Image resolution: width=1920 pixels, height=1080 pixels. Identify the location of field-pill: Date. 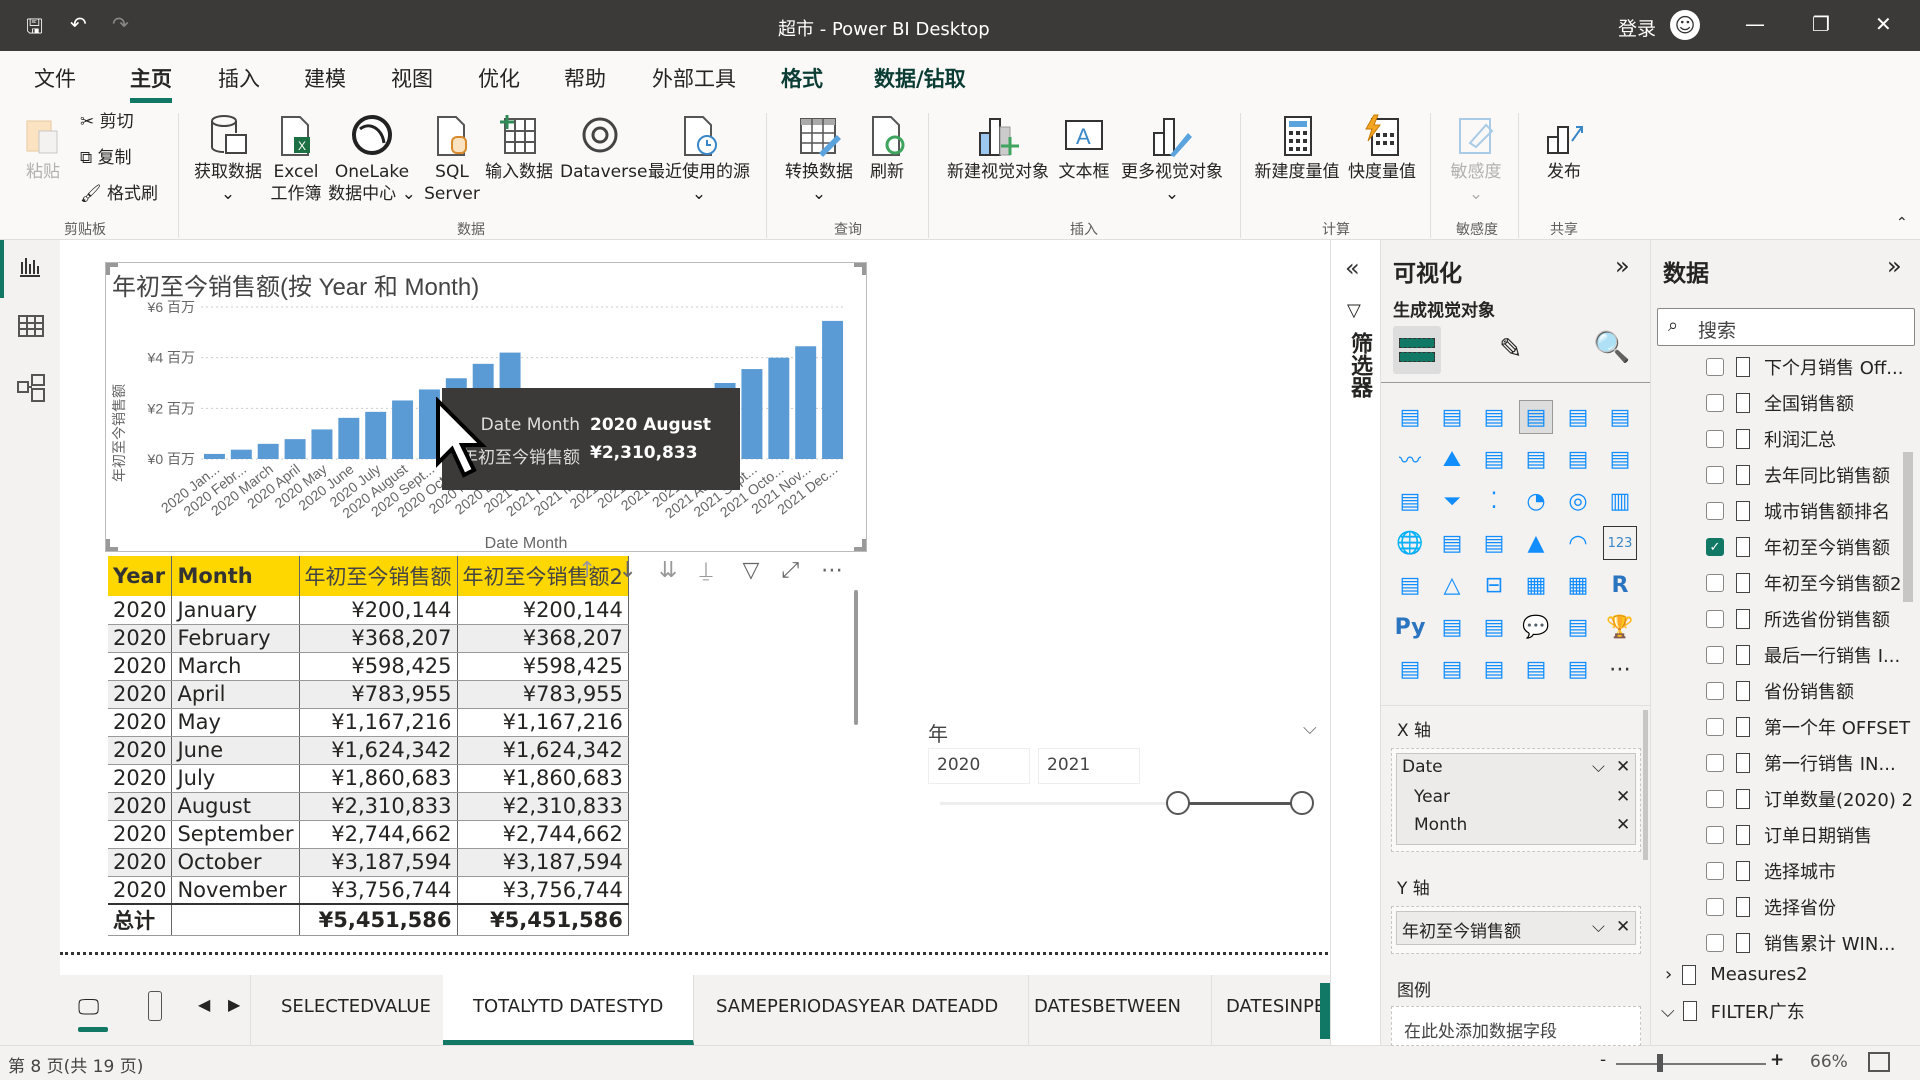
(1422, 767).